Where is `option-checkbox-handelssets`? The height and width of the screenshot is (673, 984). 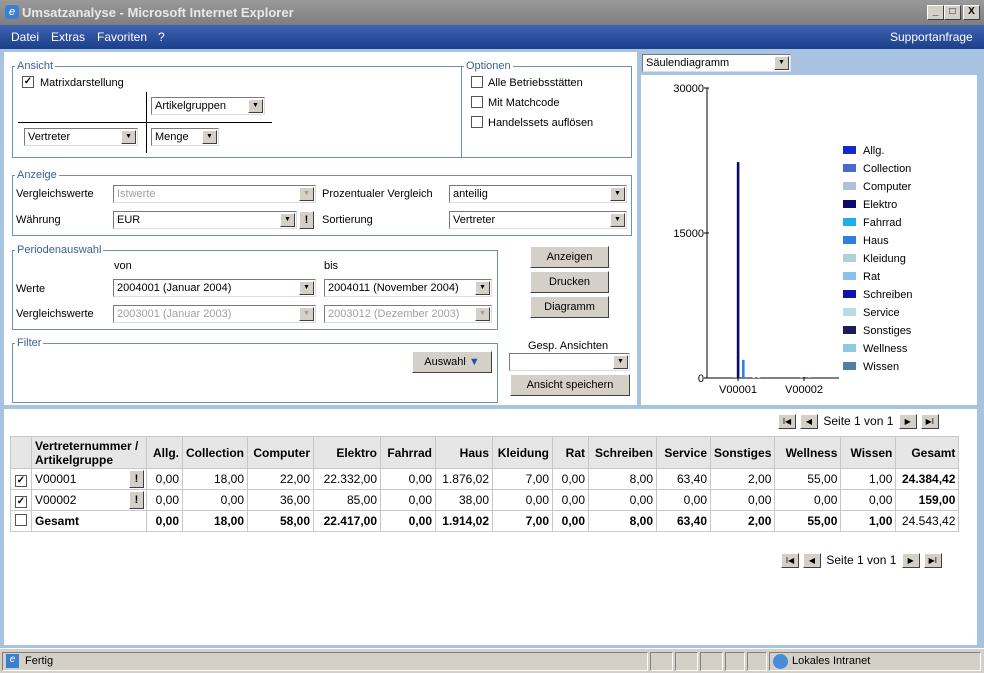 option-checkbox-handelssets is located at coordinates (477, 122).